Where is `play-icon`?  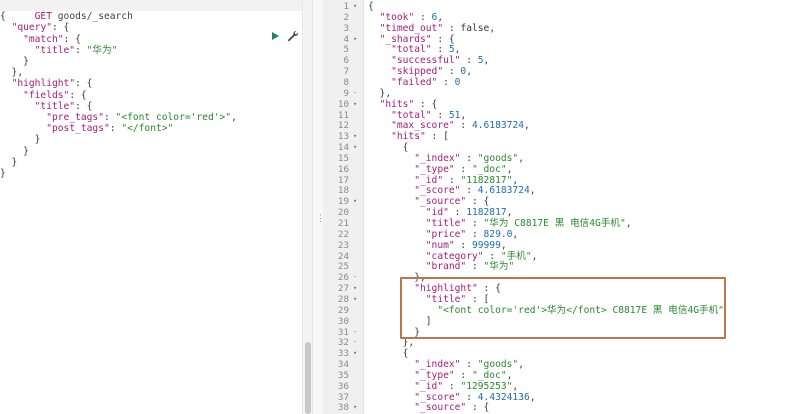 play-icon is located at coordinates (275, 36).